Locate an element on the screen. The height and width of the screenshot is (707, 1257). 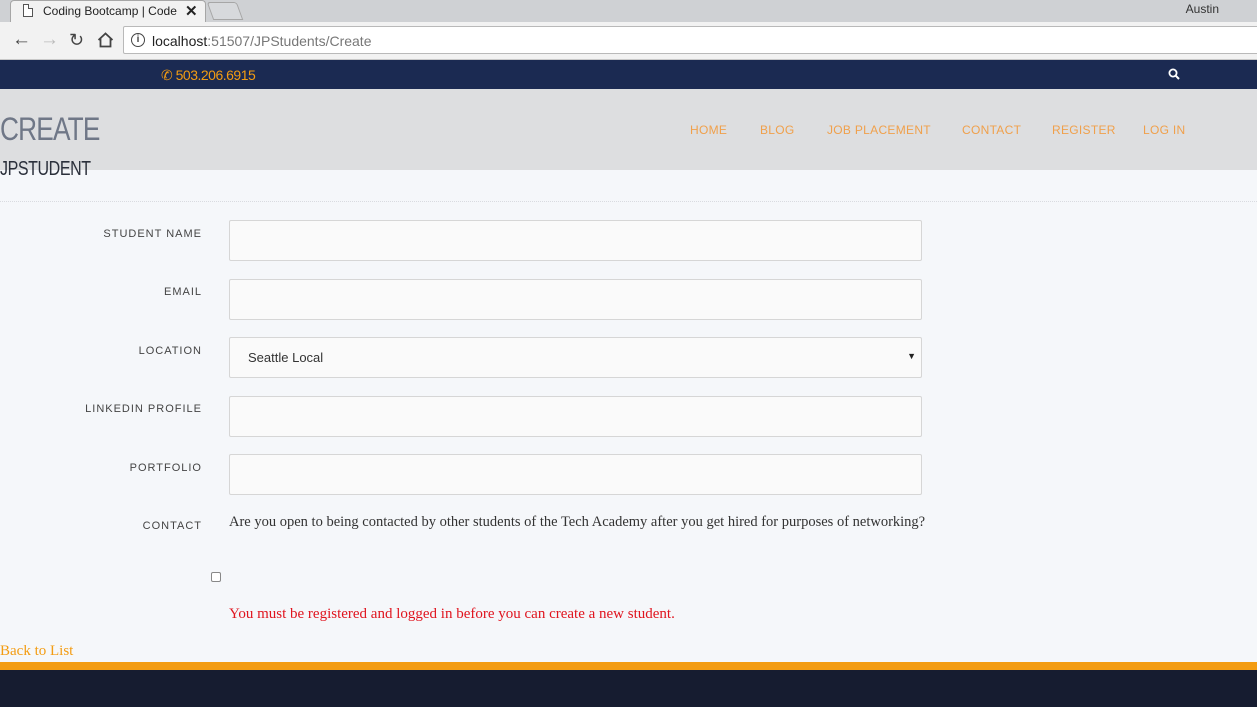
linkedin-input is located at coordinates (575, 416).